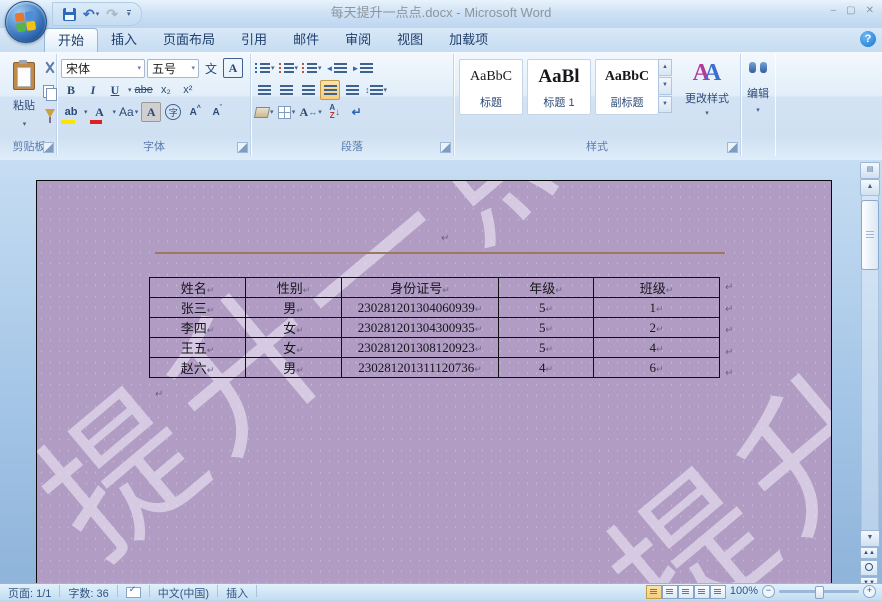  Describe the element at coordinates (357, 112) in the screenshot. I see `show-marks-button: ↵` at that location.